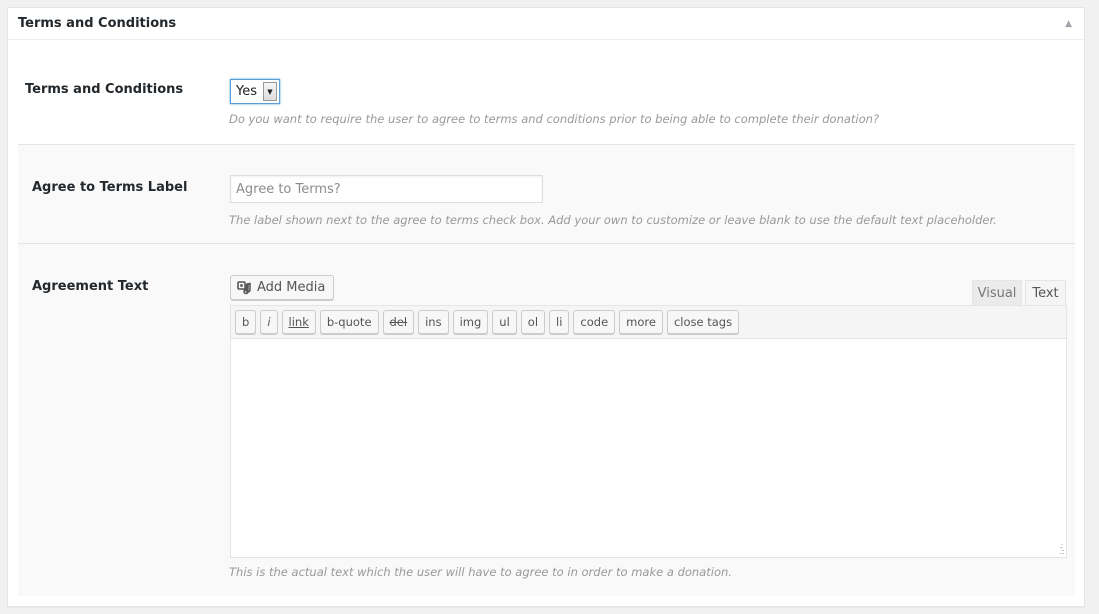  What do you see at coordinates (1069, 24) in the screenshot?
I see `collapse-triangle-icon: ▲` at bounding box center [1069, 24].